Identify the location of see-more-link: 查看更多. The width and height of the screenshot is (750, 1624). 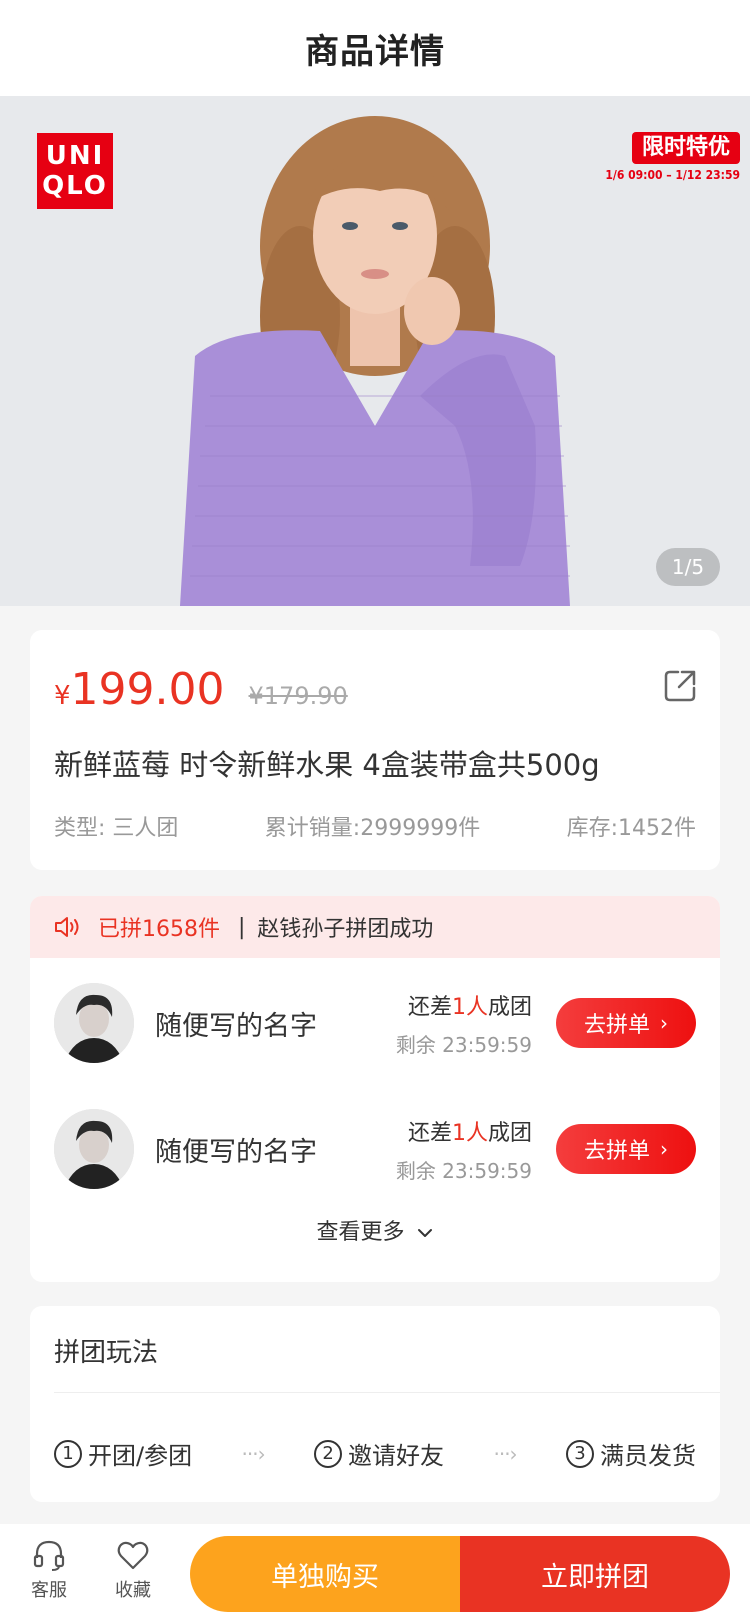
(375, 1230).